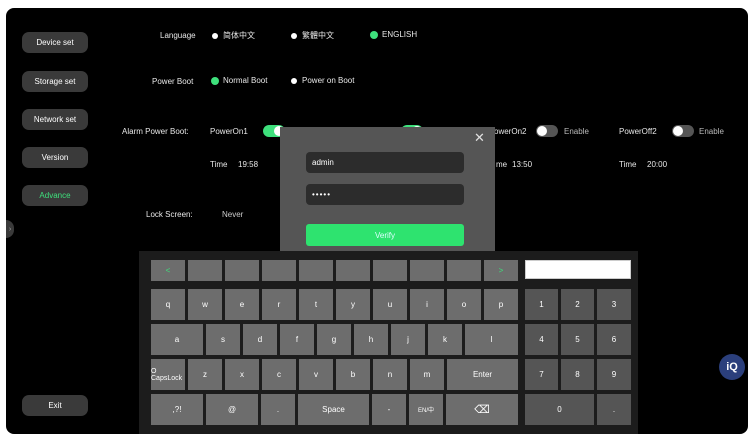 The width and height of the screenshot is (756, 434). What do you see at coordinates (55, 195) in the screenshot?
I see `sidebar-item-advance: Advance` at bounding box center [55, 195].